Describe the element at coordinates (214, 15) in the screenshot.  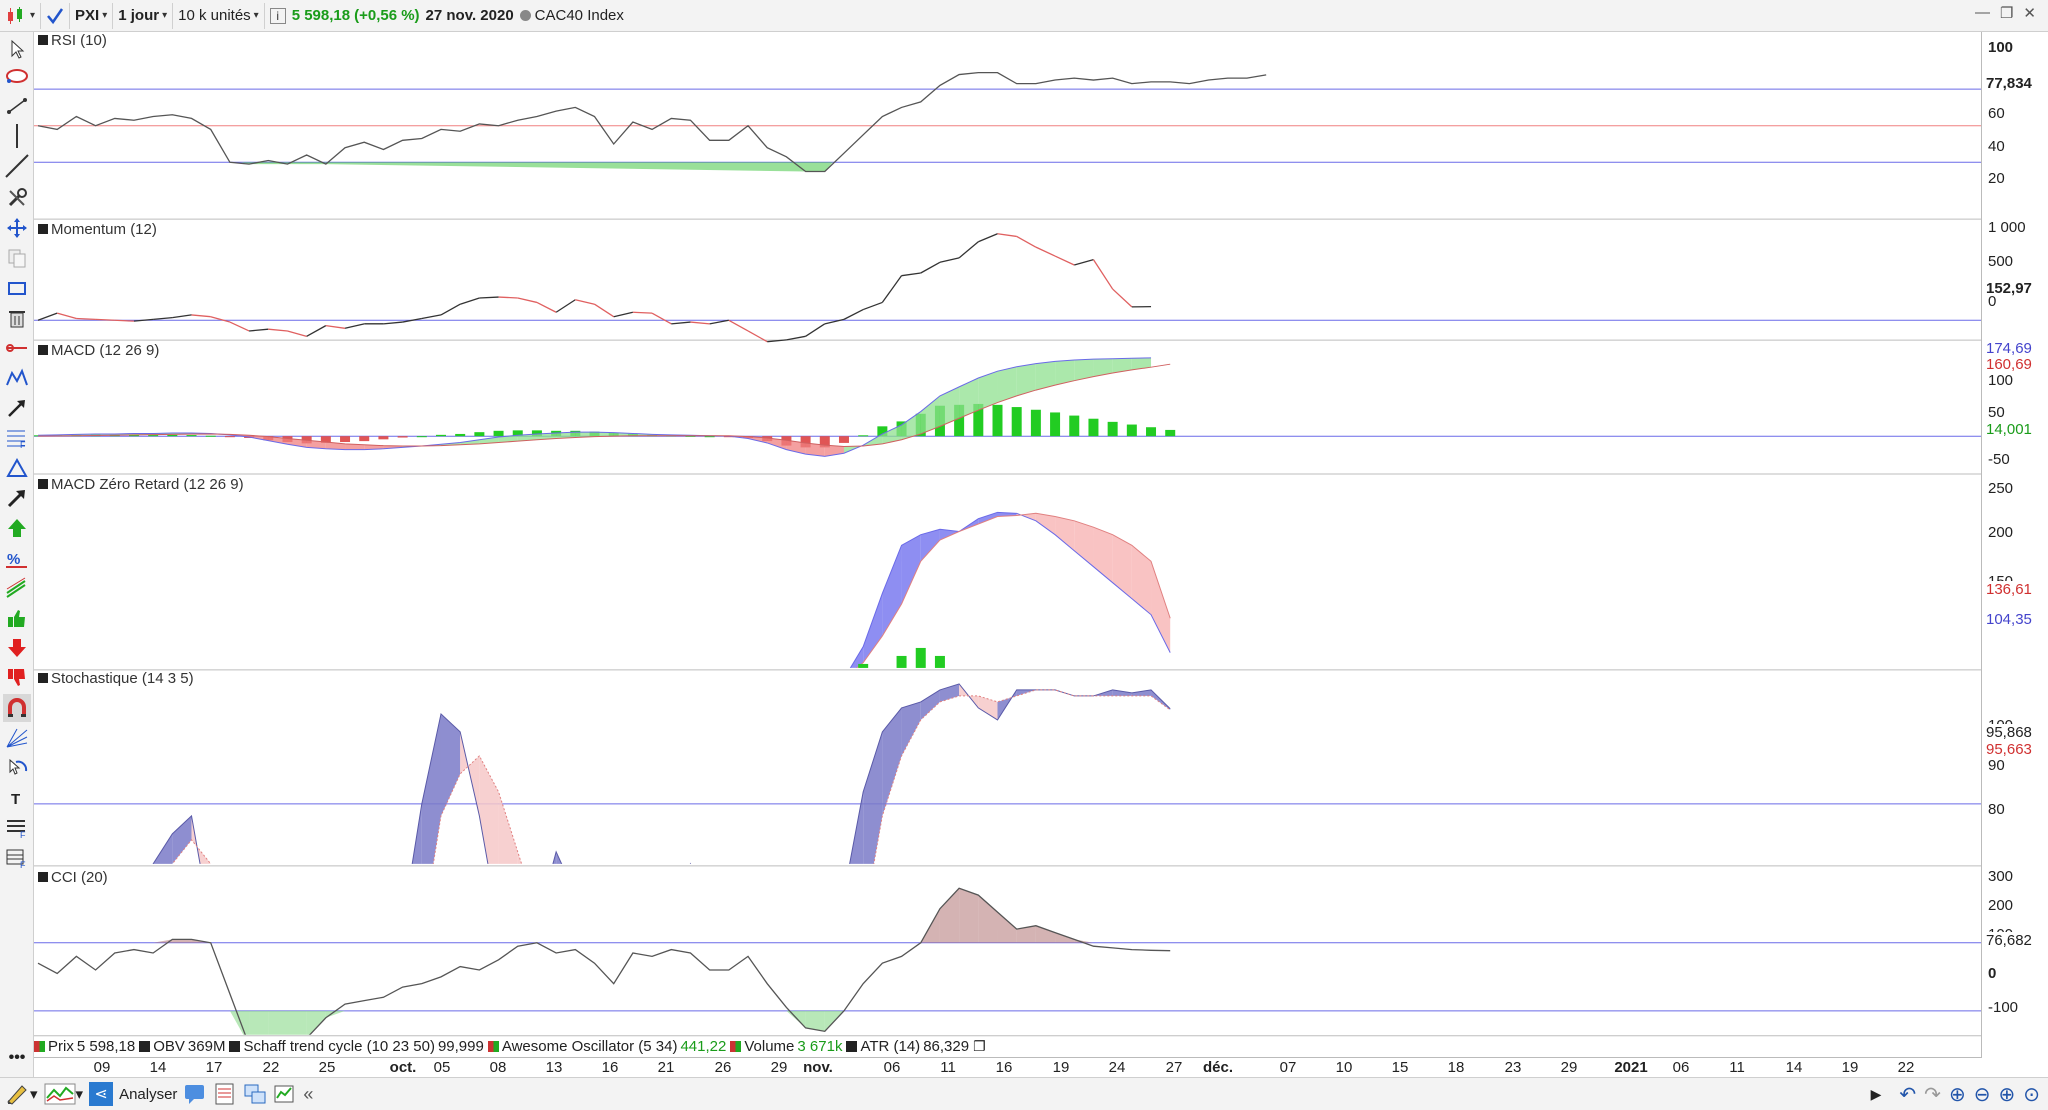
I see `units-label: 10 k unités` at that location.